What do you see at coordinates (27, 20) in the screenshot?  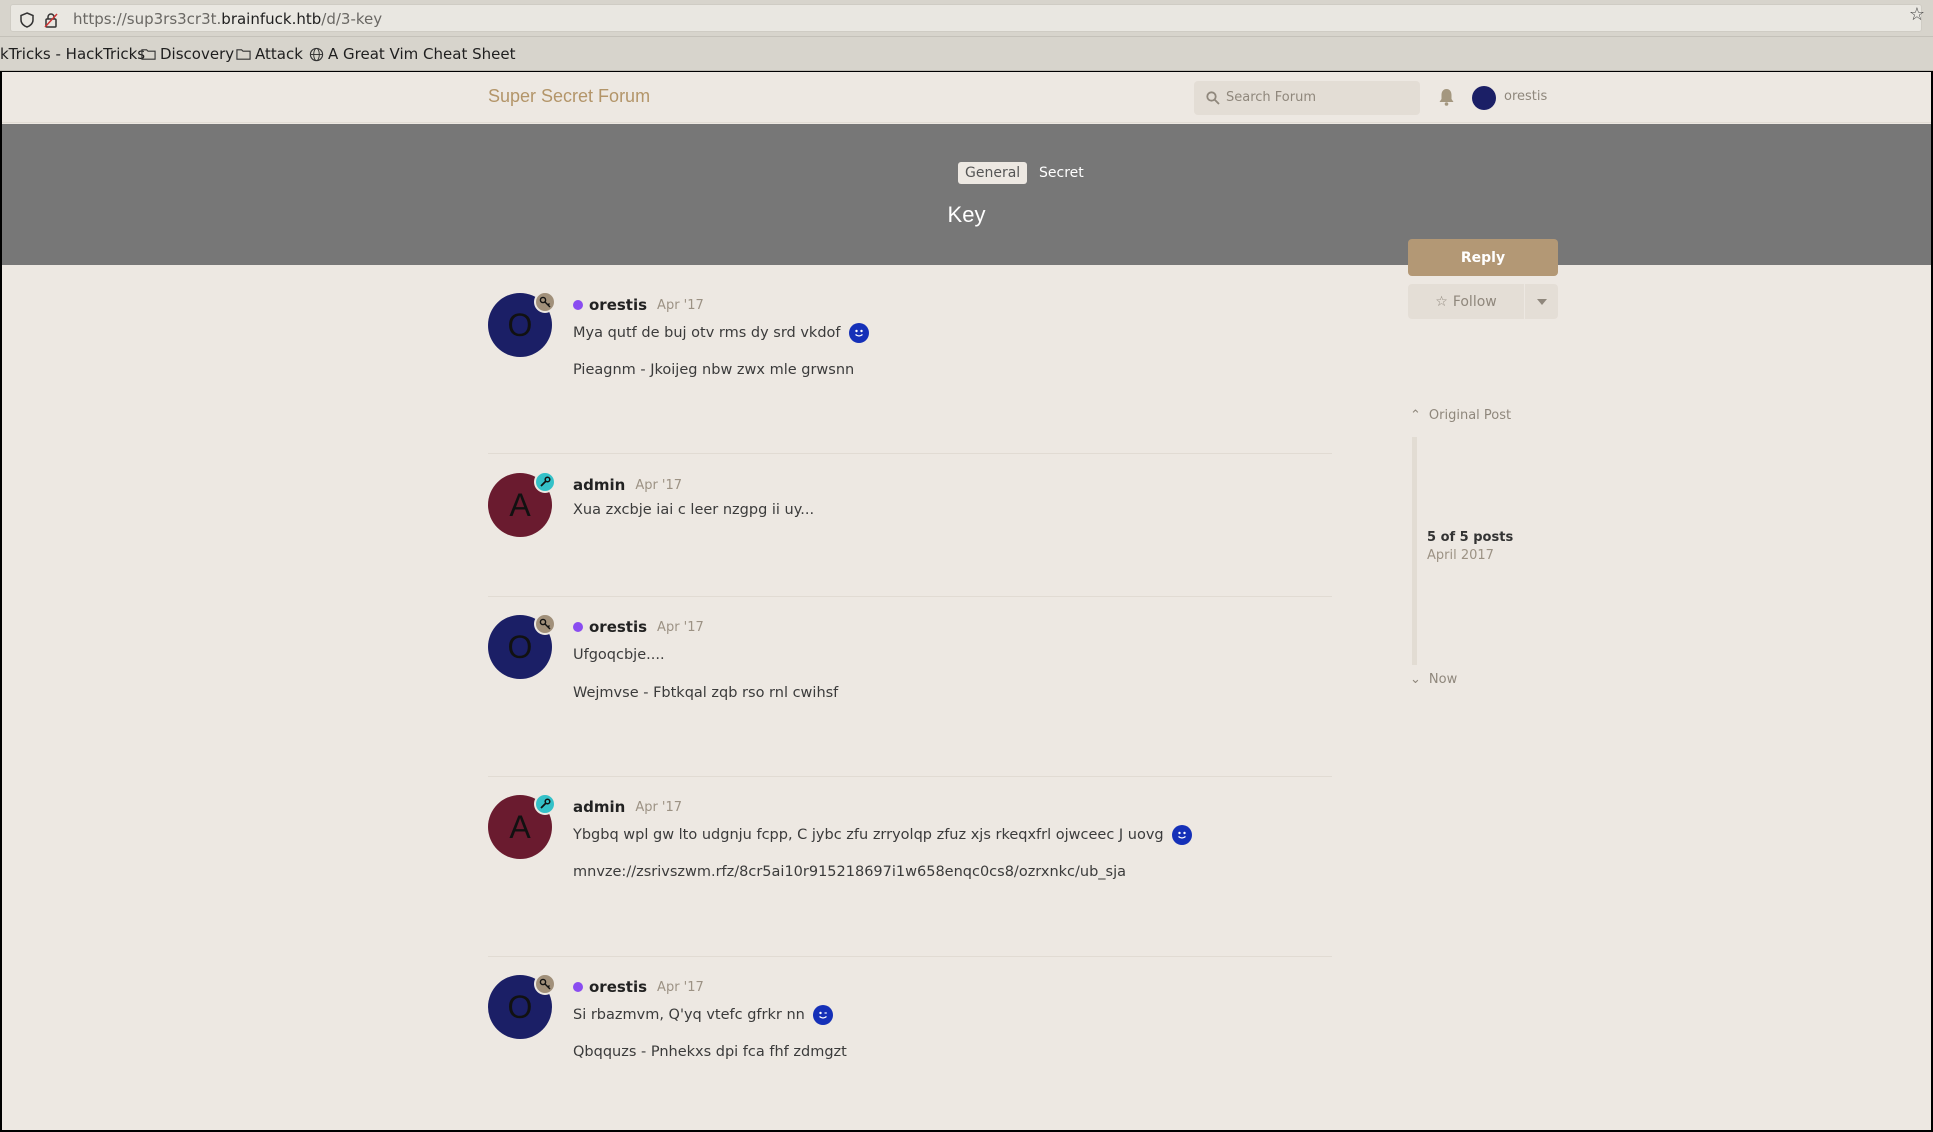 I see `shield-icon` at bounding box center [27, 20].